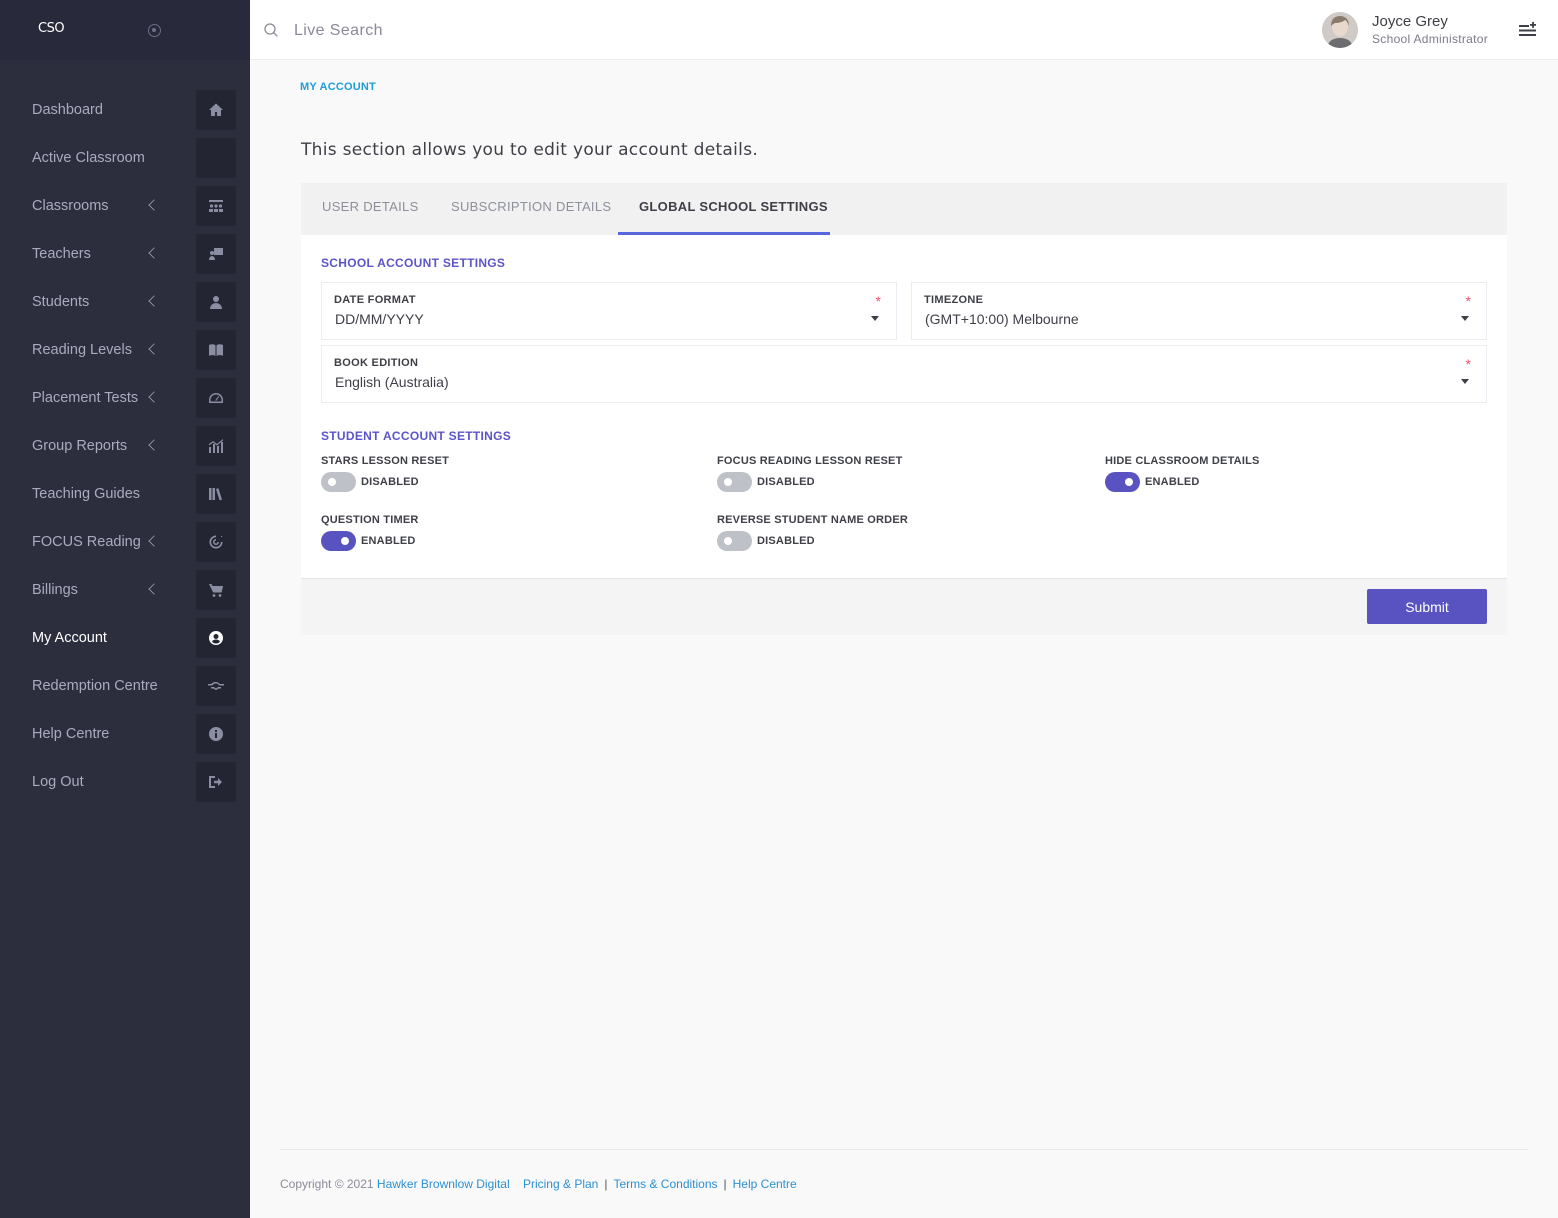  What do you see at coordinates (67, 110) in the screenshot?
I see `sidebar-item-label: Dashboard` at bounding box center [67, 110].